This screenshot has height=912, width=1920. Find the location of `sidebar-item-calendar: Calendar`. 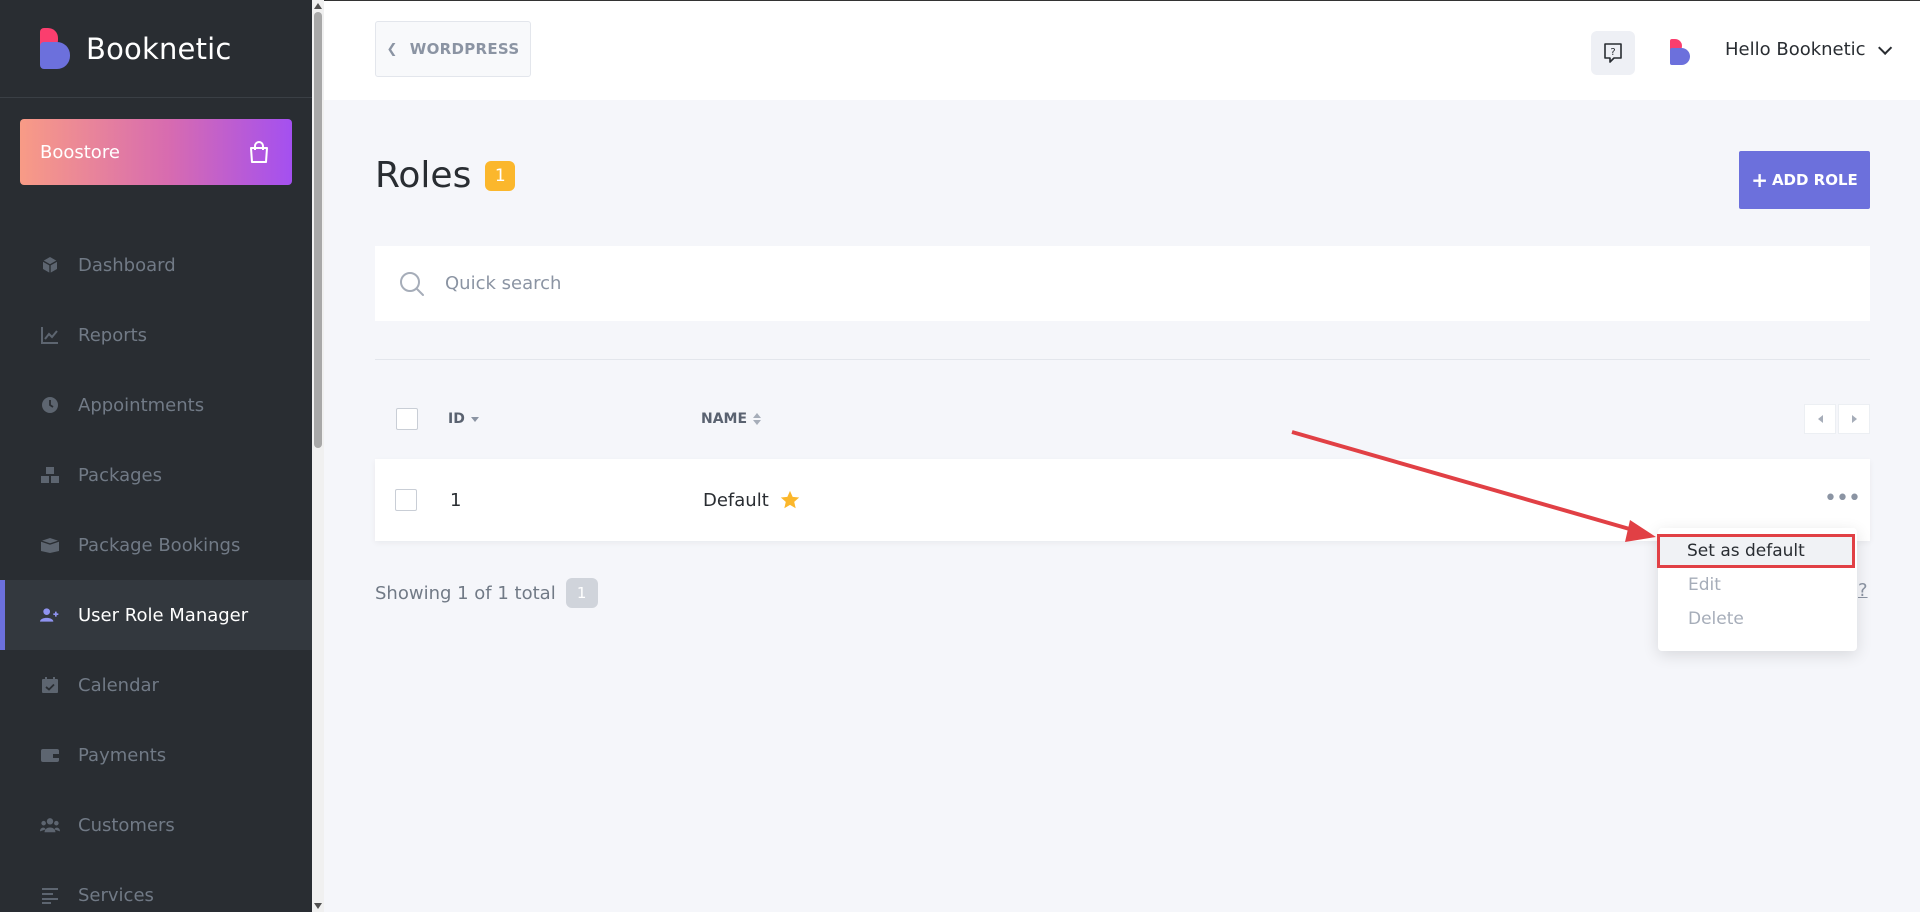

sidebar-item-calendar: Calendar is located at coordinates (156, 685).